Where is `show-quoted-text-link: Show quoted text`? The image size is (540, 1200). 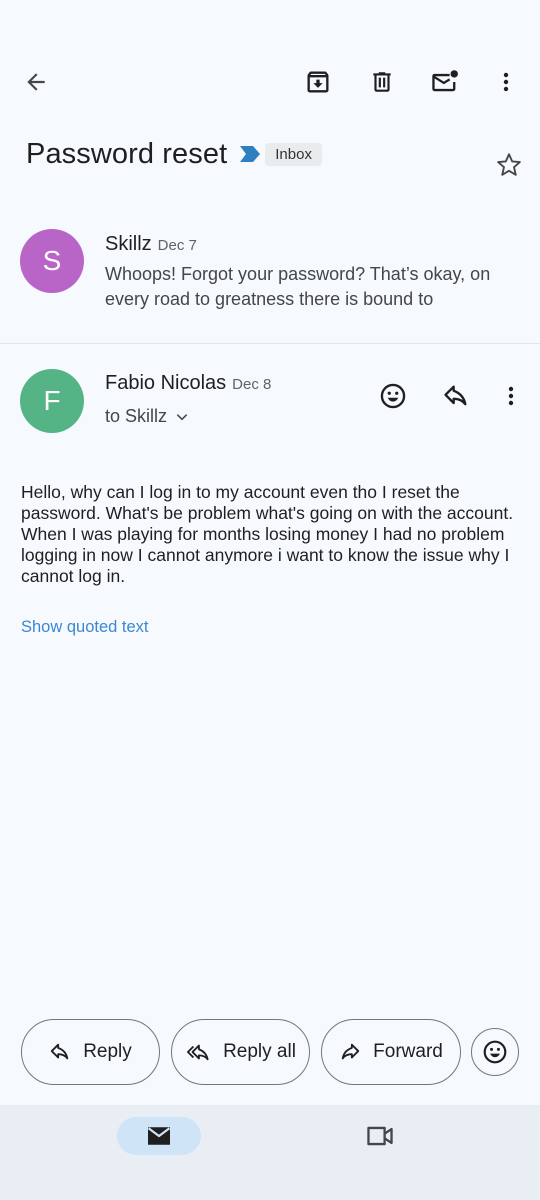
show-quoted-text-link: Show quoted text is located at coordinates (85, 627).